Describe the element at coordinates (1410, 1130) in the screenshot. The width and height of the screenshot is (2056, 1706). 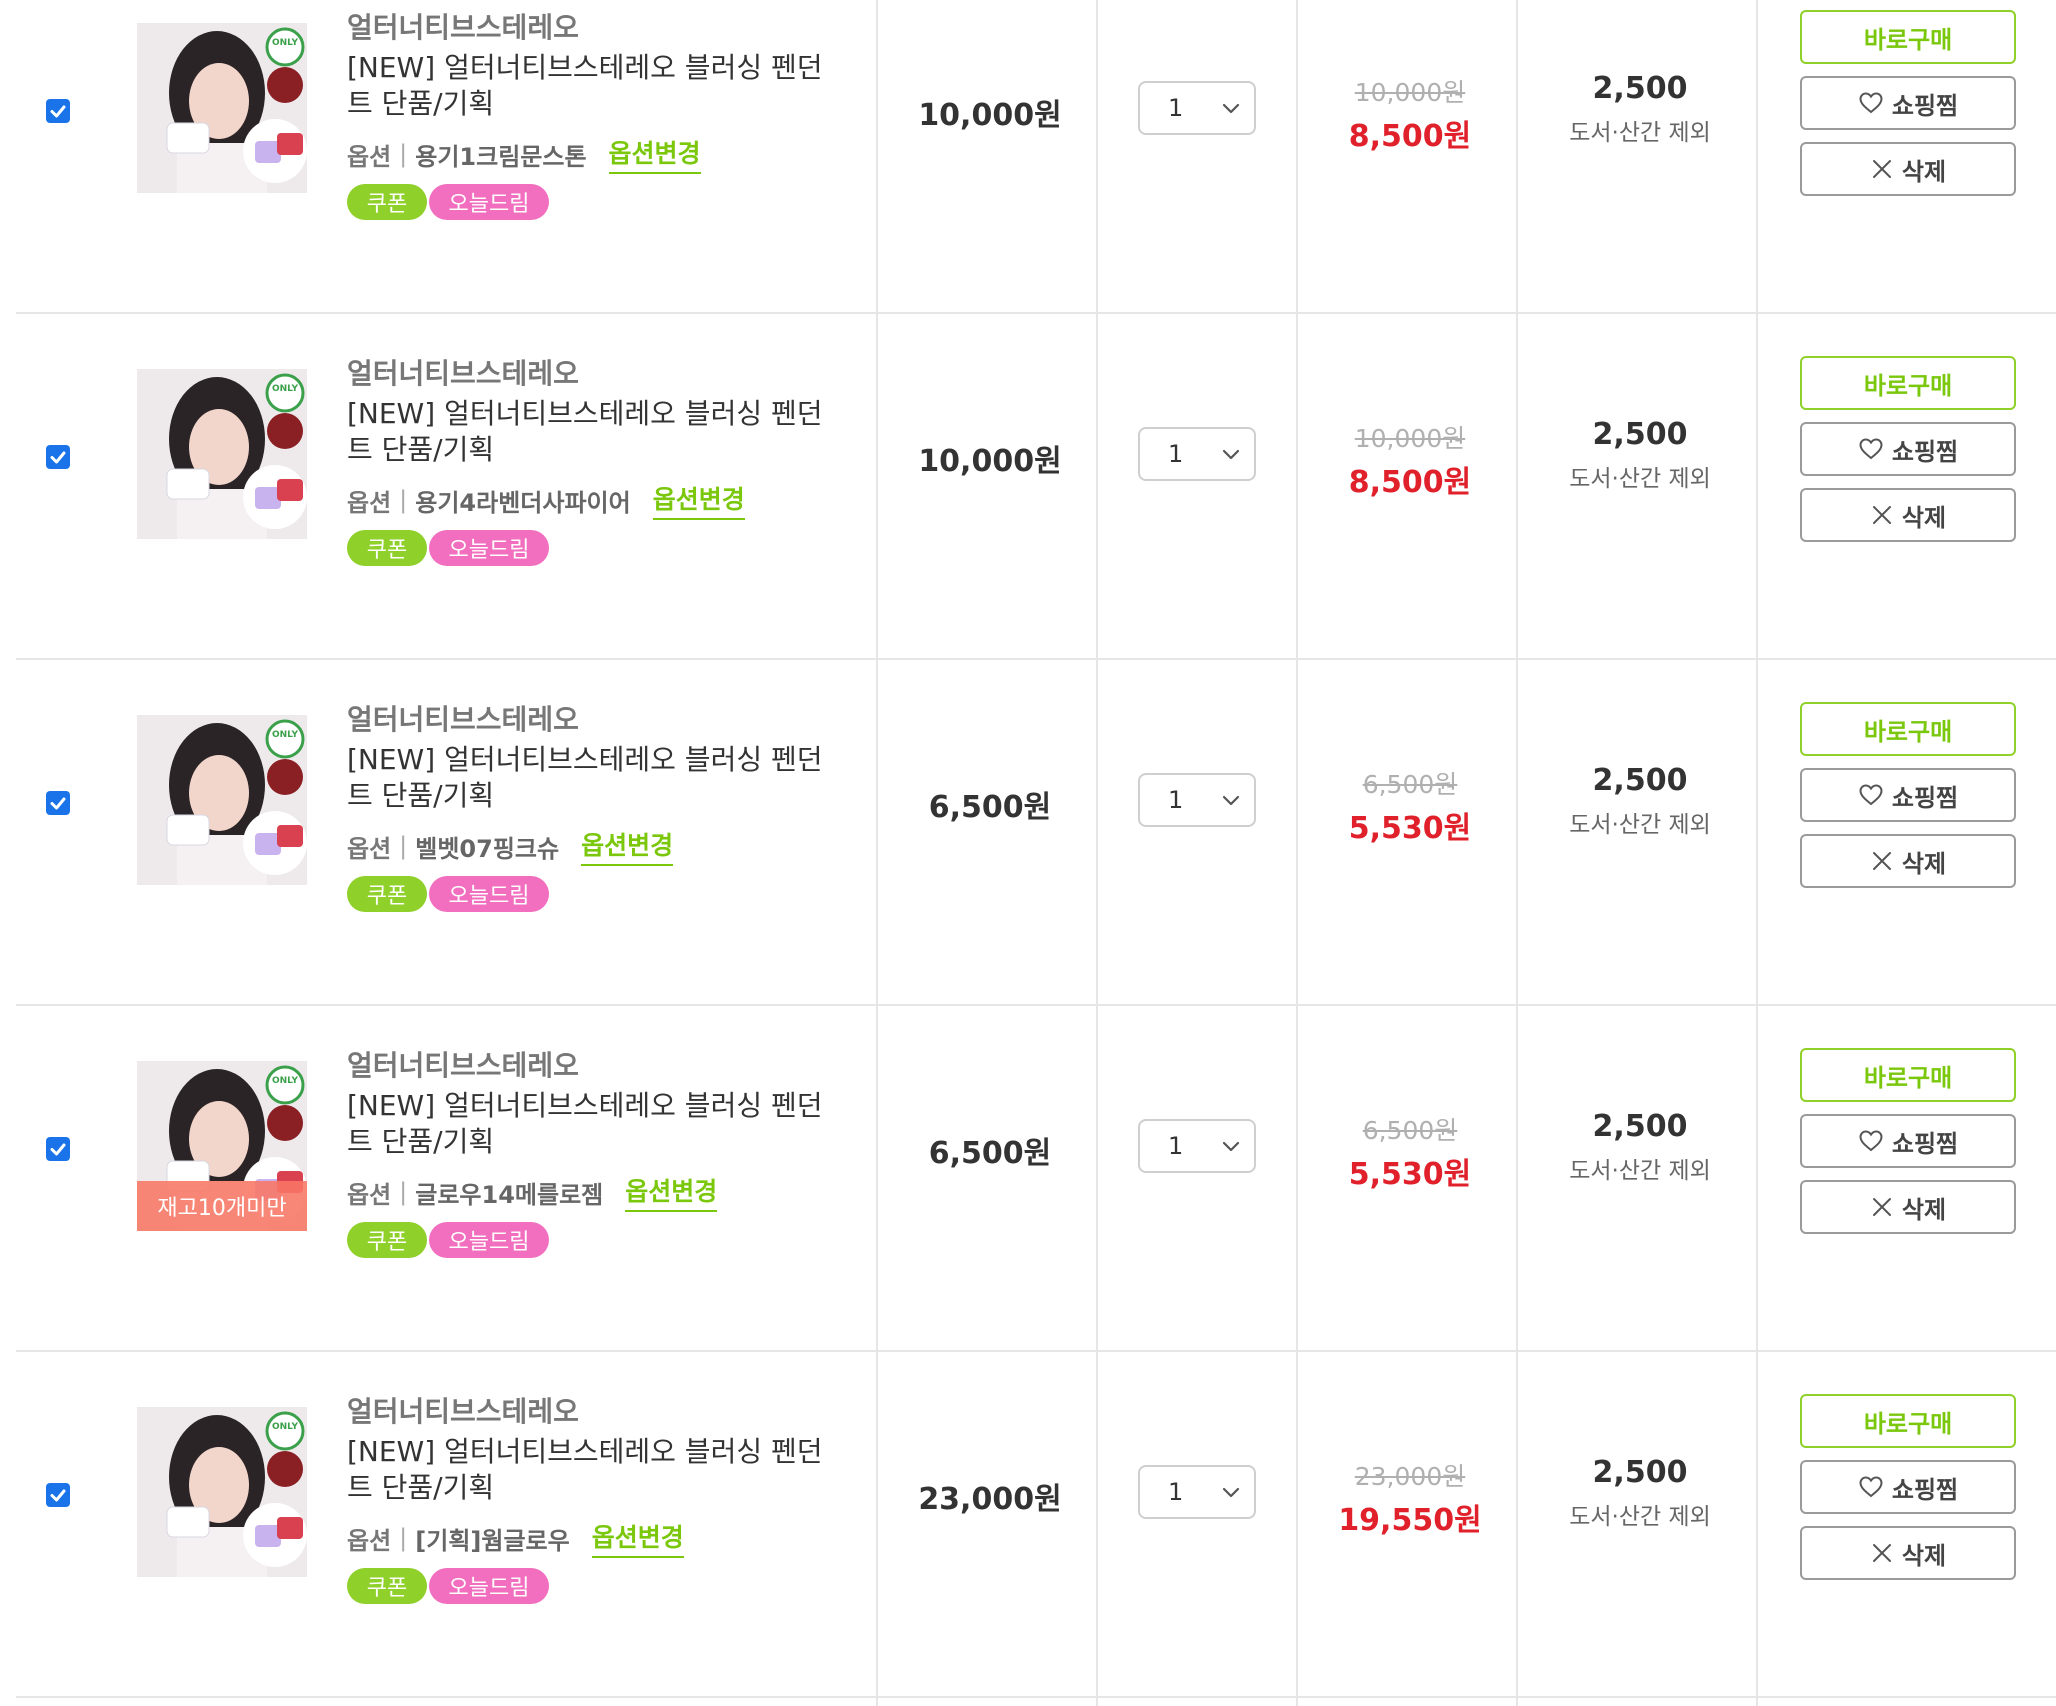
I see `original-price: 6,500원` at that location.